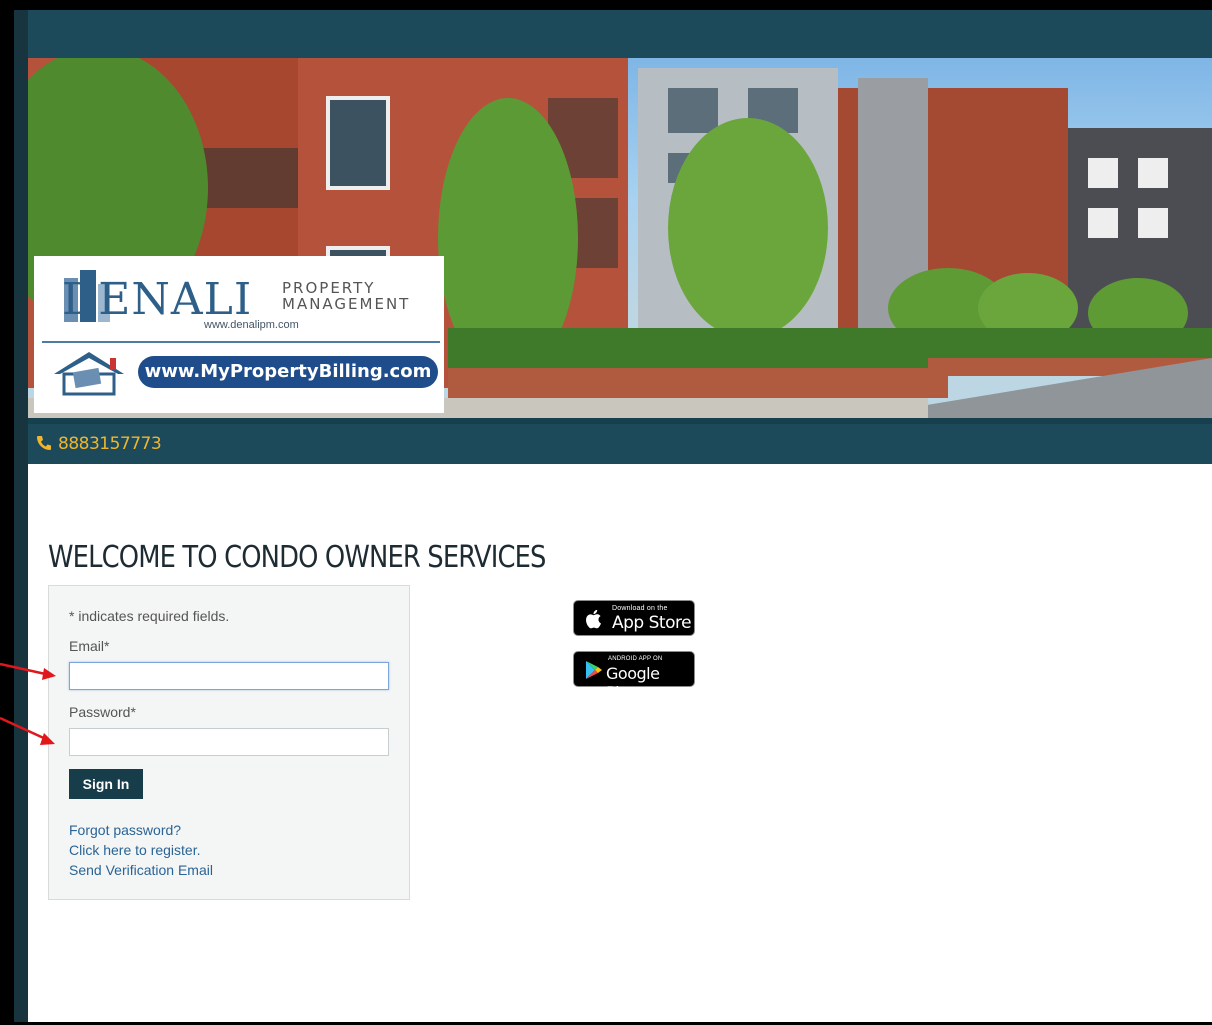  I want to click on annotation-arrow-email, so click(28, 671).